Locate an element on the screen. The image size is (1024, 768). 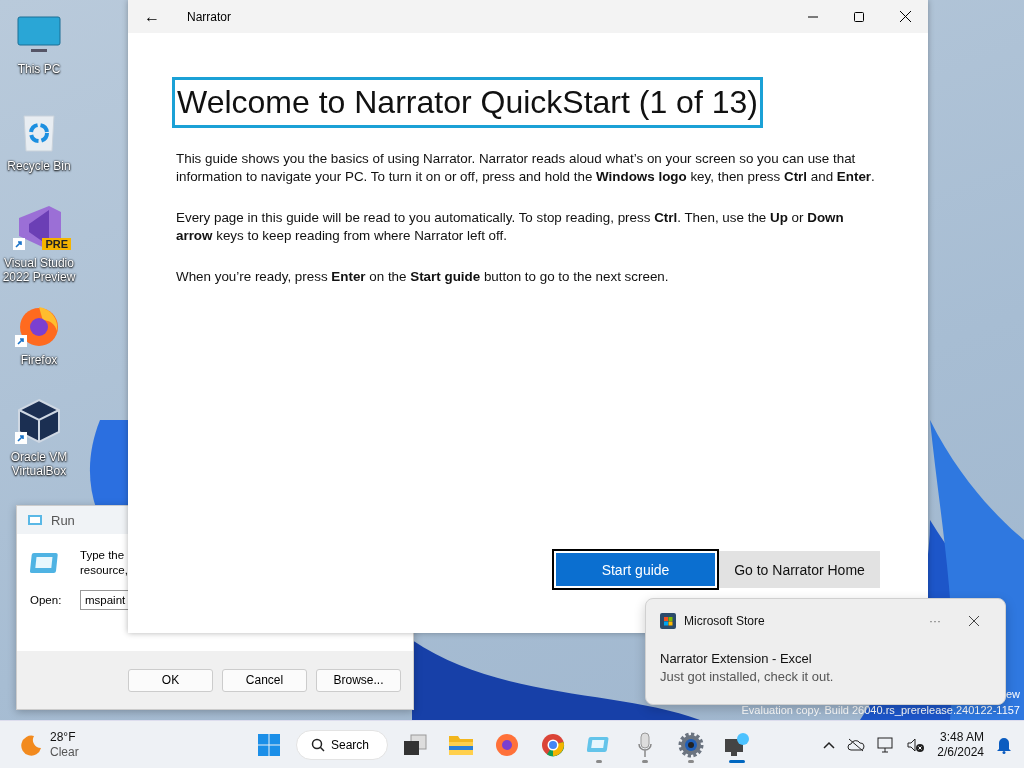
back-button: ← is located at coordinates (152, 16).